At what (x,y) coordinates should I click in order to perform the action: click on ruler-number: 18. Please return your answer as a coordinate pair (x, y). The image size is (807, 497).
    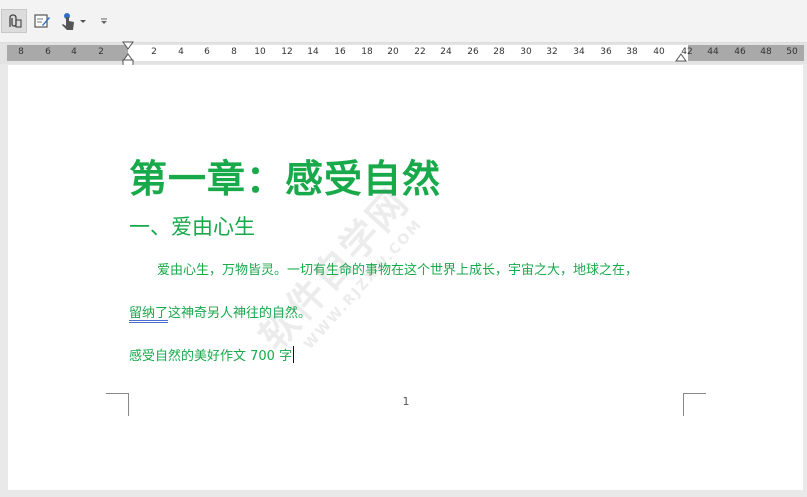
    Looking at the image, I should click on (367, 52).